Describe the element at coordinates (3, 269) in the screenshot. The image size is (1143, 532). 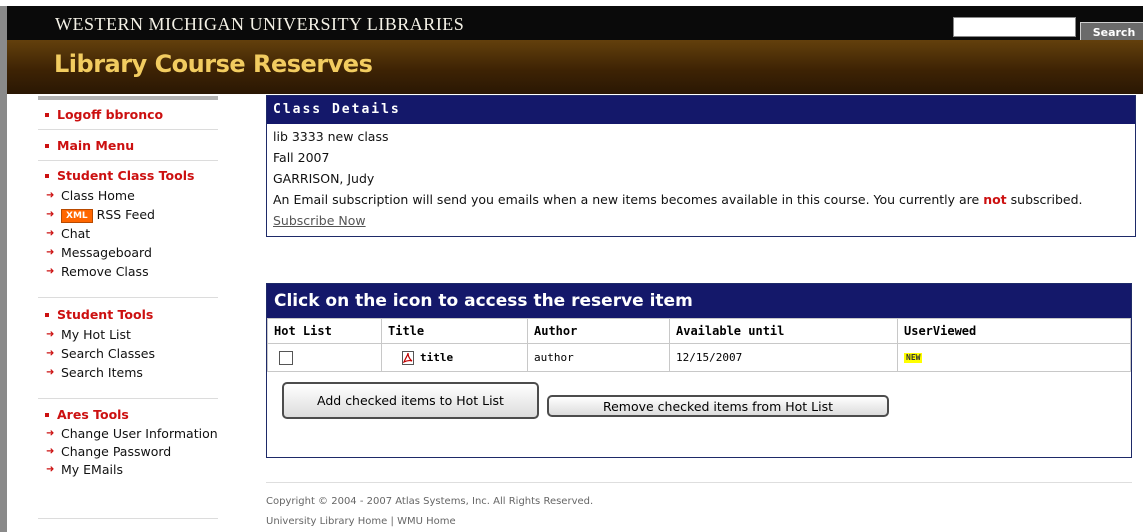
I see `left-border` at that location.